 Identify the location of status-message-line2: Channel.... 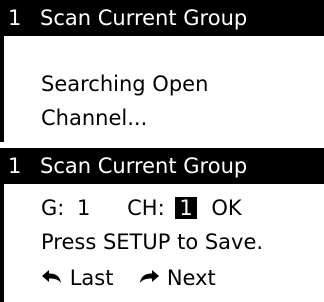
(94, 118).